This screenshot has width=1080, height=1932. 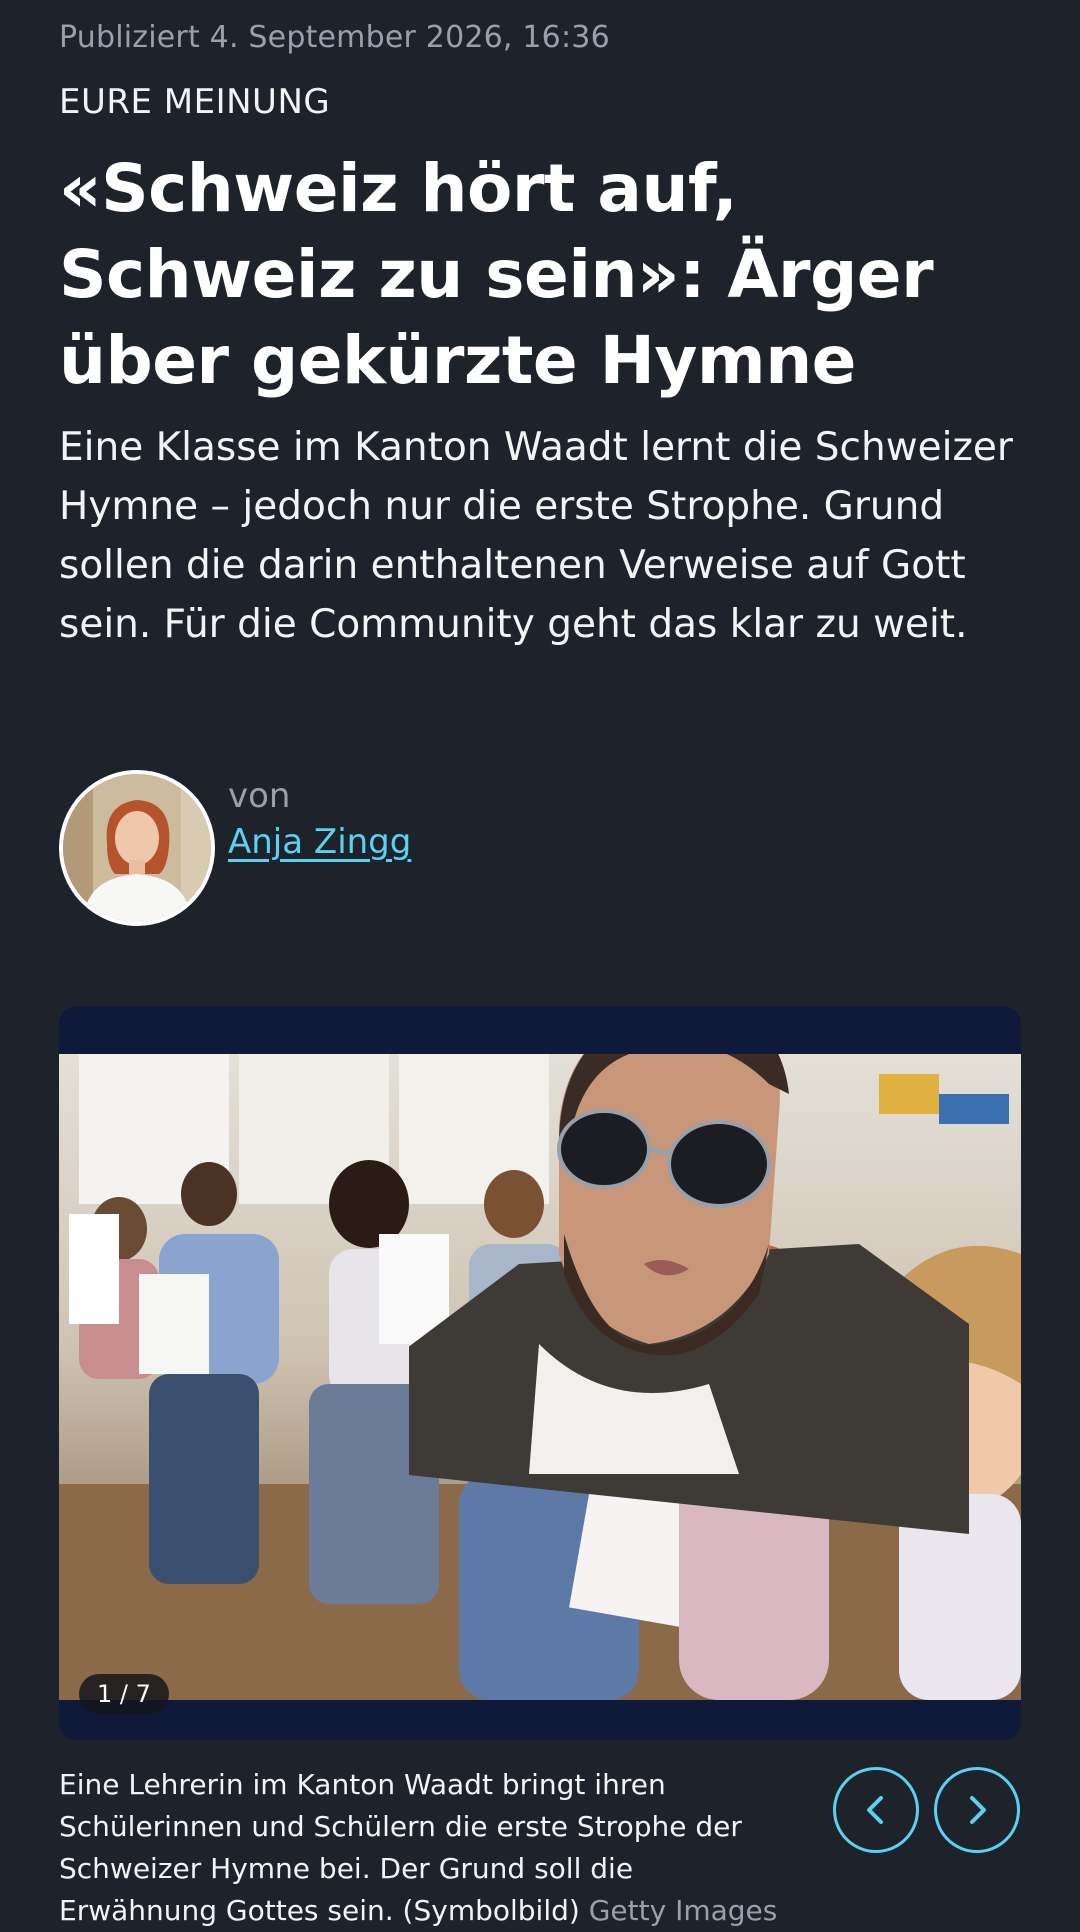 What do you see at coordinates (195, 102) in the screenshot?
I see `article-kicker: EURE MEINUNG` at bounding box center [195, 102].